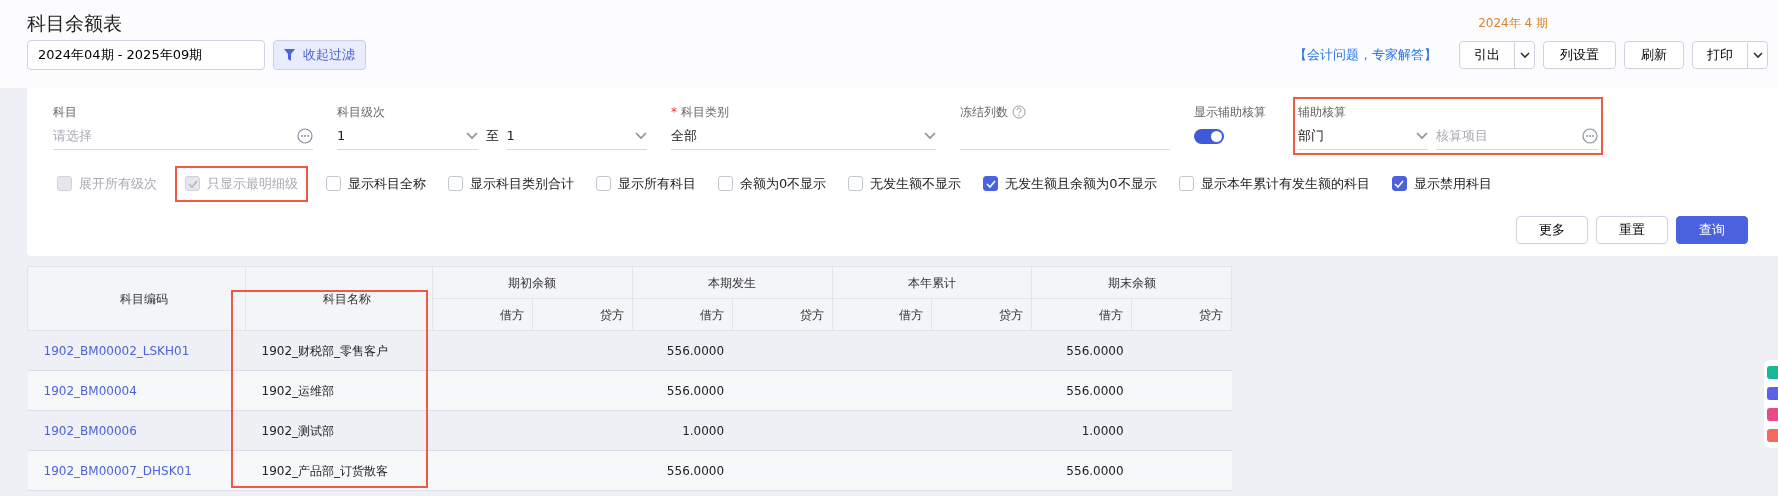 This screenshot has width=1778, height=496. What do you see at coordinates (511, 184) in the screenshot?
I see `option-checkbox: 显示科目类别合计` at bounding box center [511, 184].